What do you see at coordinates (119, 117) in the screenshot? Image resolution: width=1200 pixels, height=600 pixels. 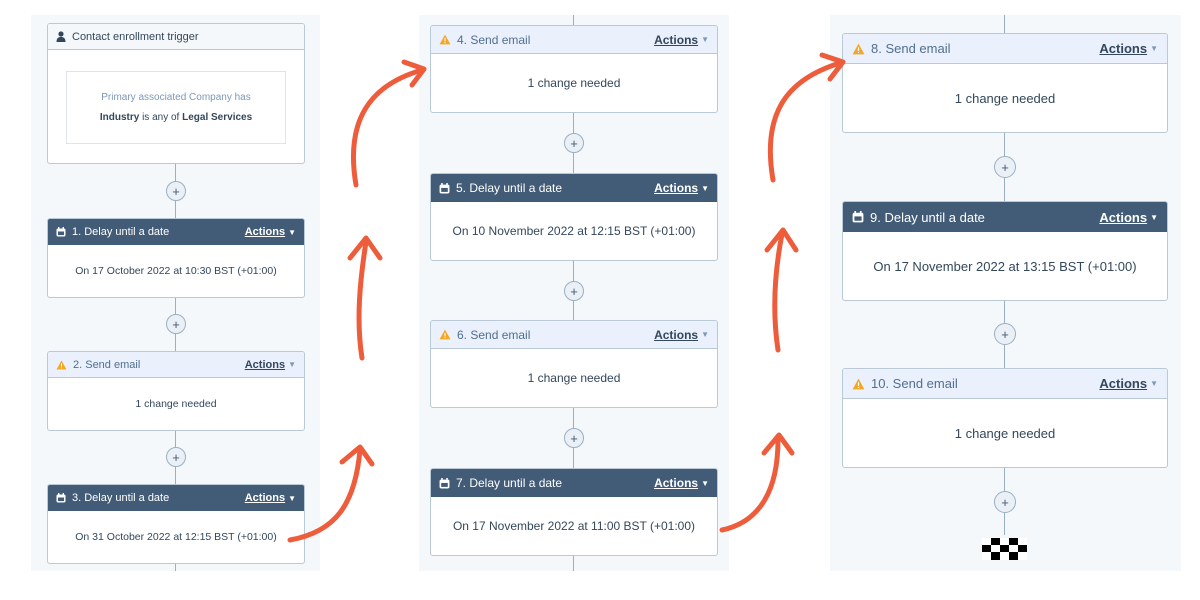 I see `filter-property: Industry` at bounding box center [119, 117].